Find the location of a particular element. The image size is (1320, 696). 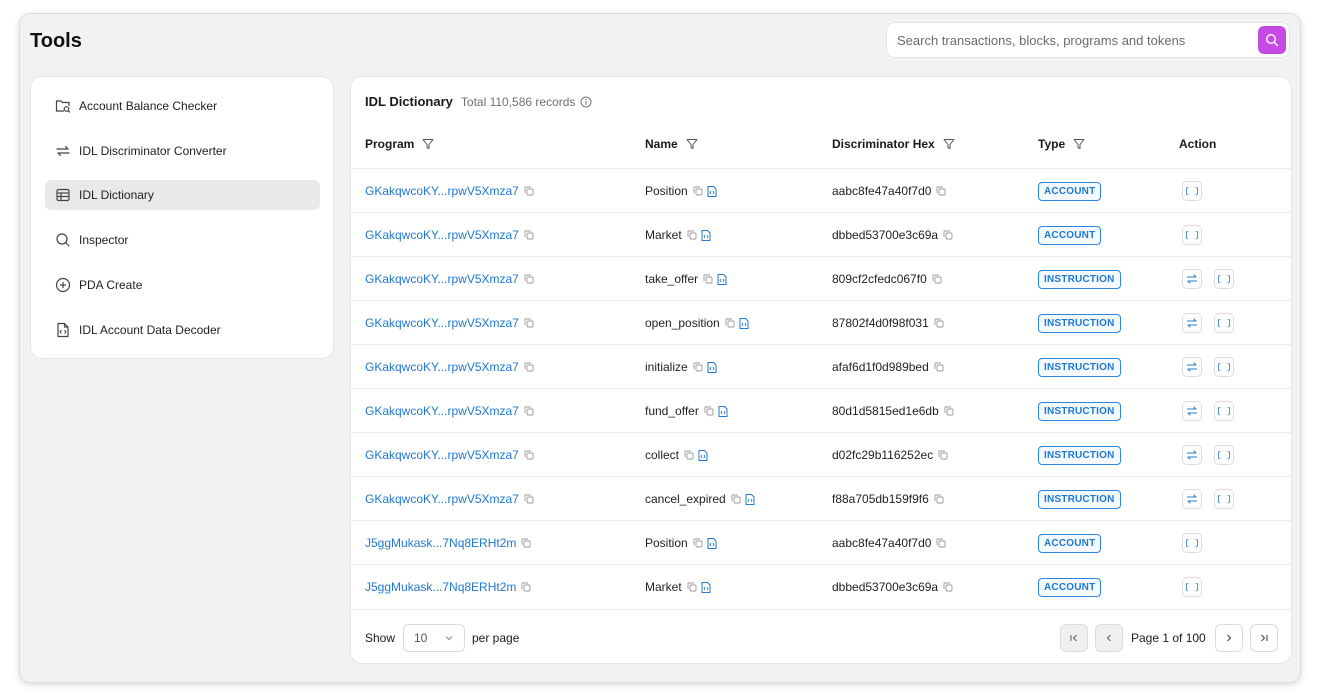

search-button is located at coordinates (1272, 40).